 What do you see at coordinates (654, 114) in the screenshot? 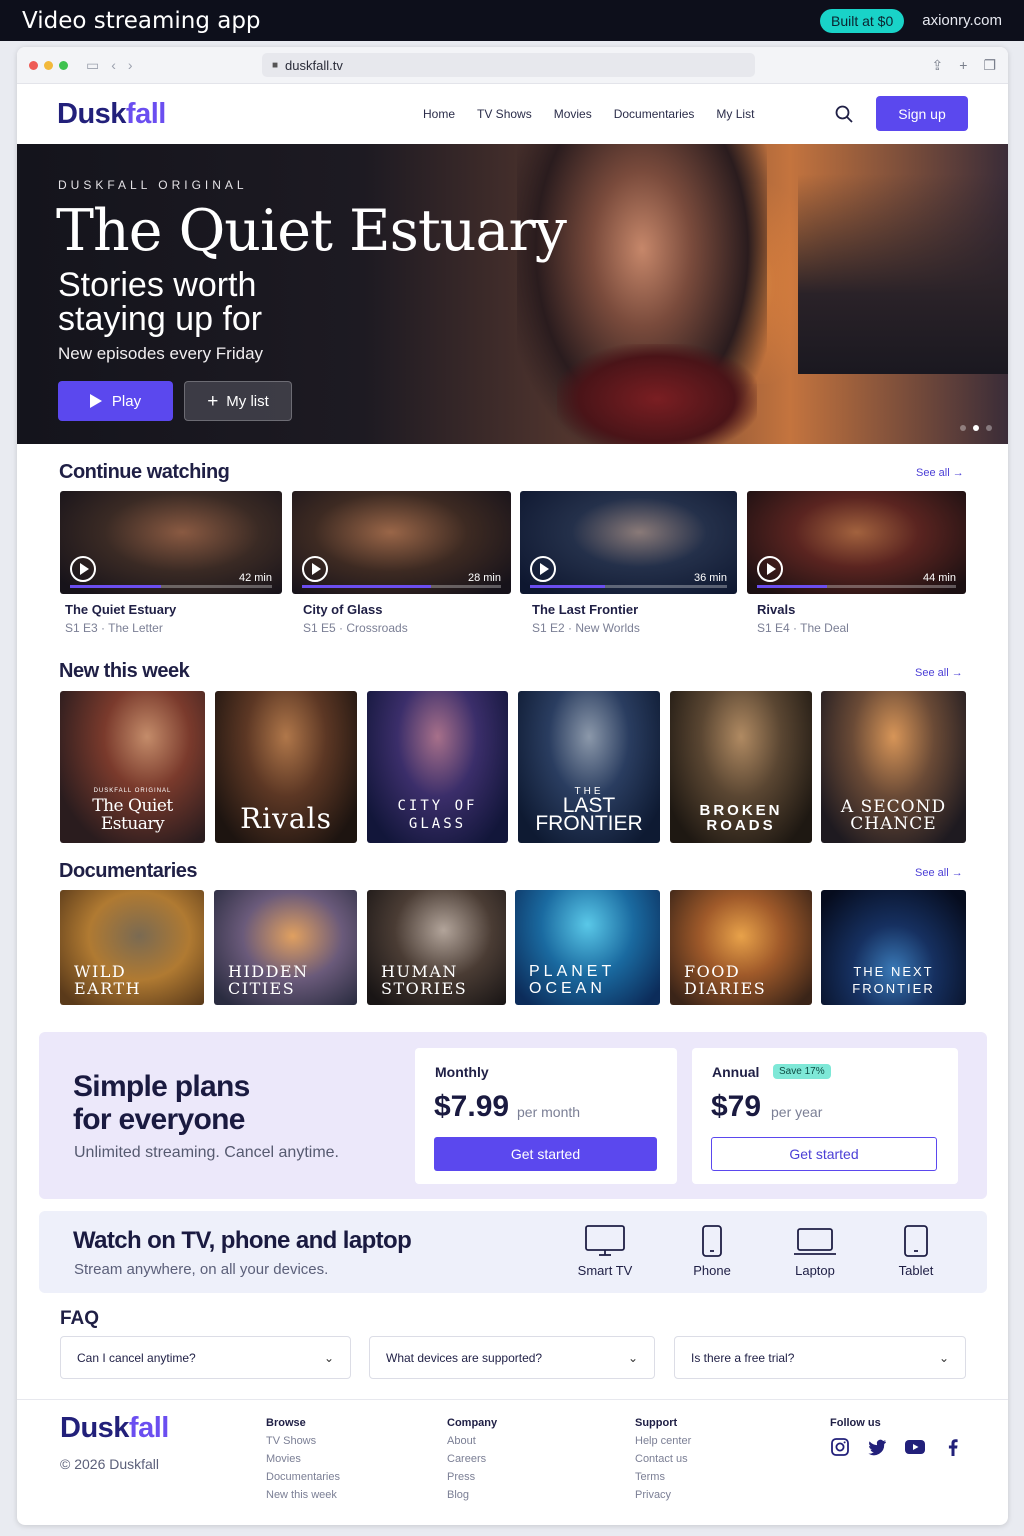
I see `nav-documentaries: Documentaries` at bounding box center [654, 114].